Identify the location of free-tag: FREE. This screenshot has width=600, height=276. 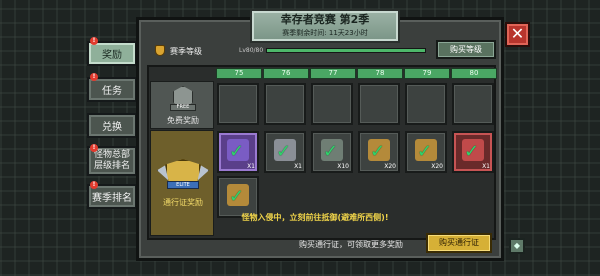
(183, 107).